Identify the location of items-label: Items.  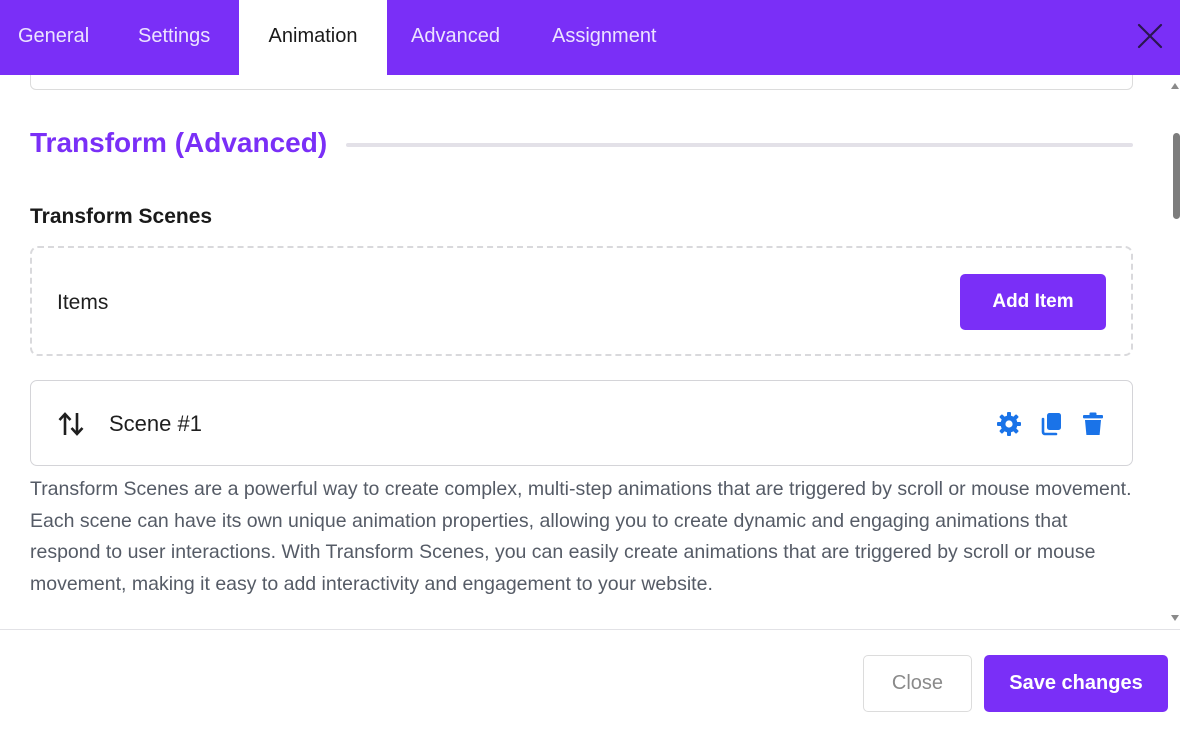
(83, 302).